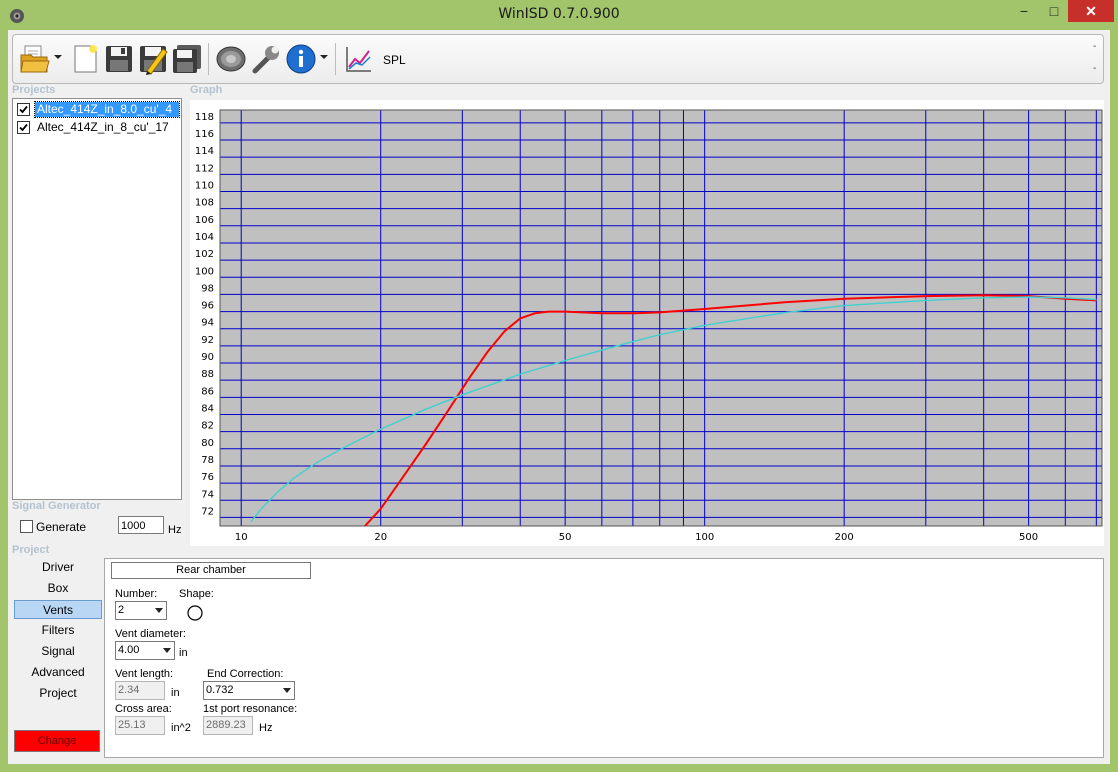 Image resolution: width=1118 pixels, height=772 pixels. What do you see at coordinates (324, 57) in the screenshot?
I see `about-dropdown-arrow-icon` at bounding box center [324, 57].